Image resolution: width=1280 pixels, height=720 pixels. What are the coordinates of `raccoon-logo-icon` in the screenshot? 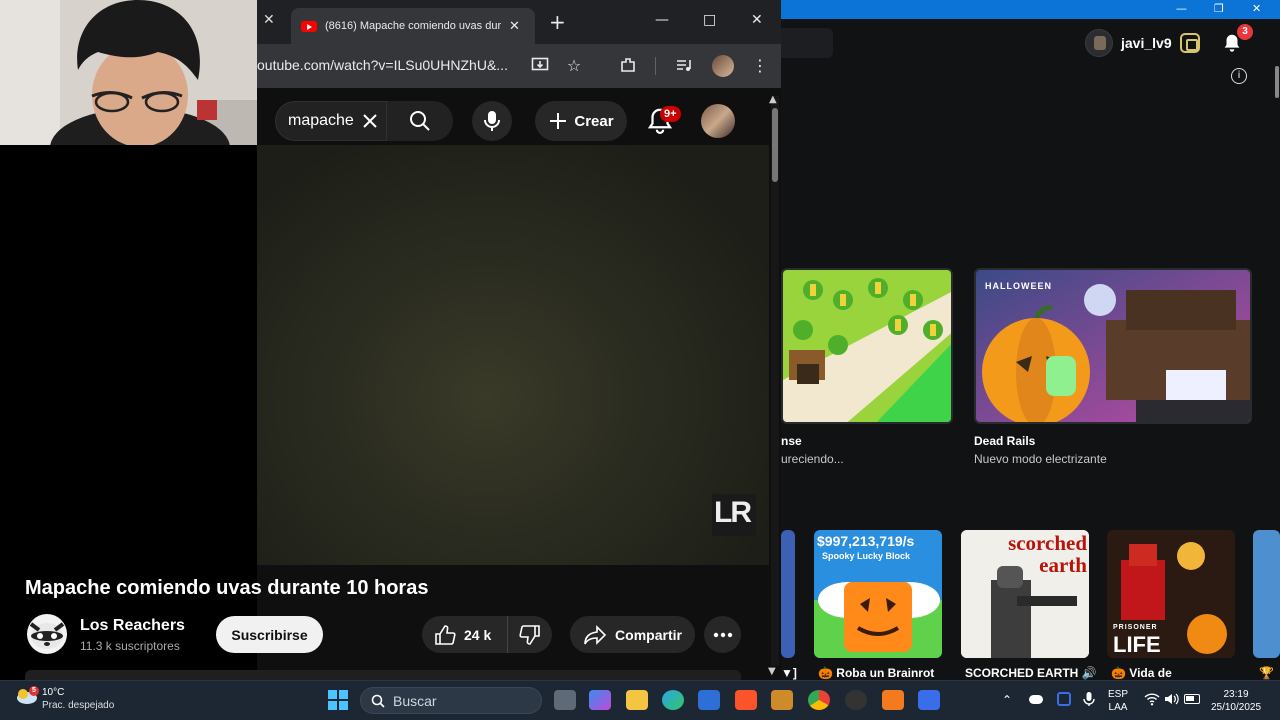 It's located at (47, 635).